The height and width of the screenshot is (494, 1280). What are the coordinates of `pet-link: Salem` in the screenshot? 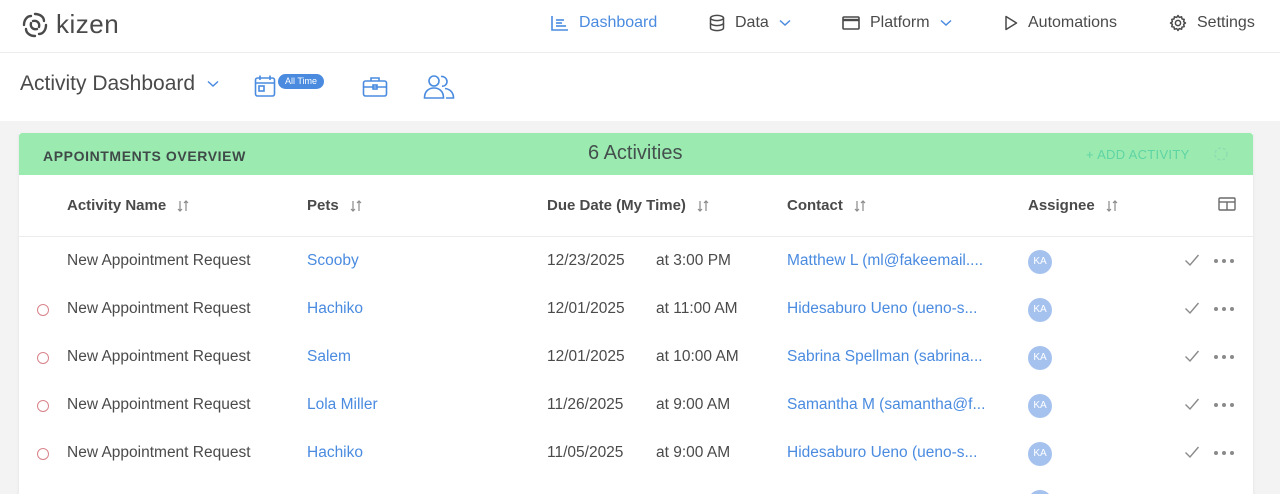 It's located at (329, 357).